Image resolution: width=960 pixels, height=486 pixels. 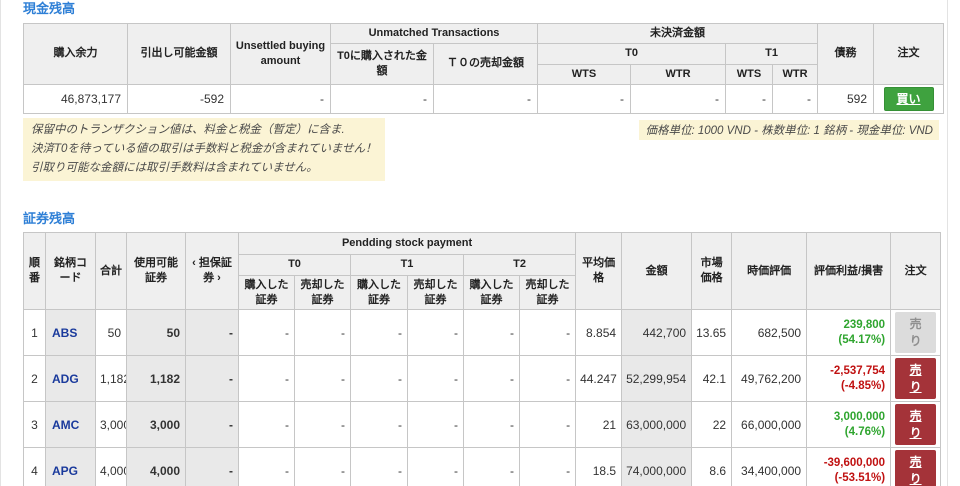 I want to click on available-qty: 50, so click(x=156, y=333).